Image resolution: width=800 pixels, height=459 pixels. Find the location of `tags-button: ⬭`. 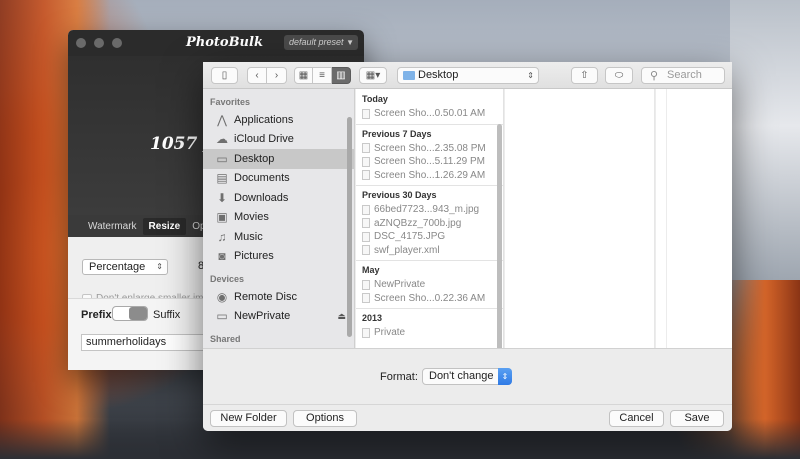

tags-button: ⬭ is located at coordinates (619, 75).